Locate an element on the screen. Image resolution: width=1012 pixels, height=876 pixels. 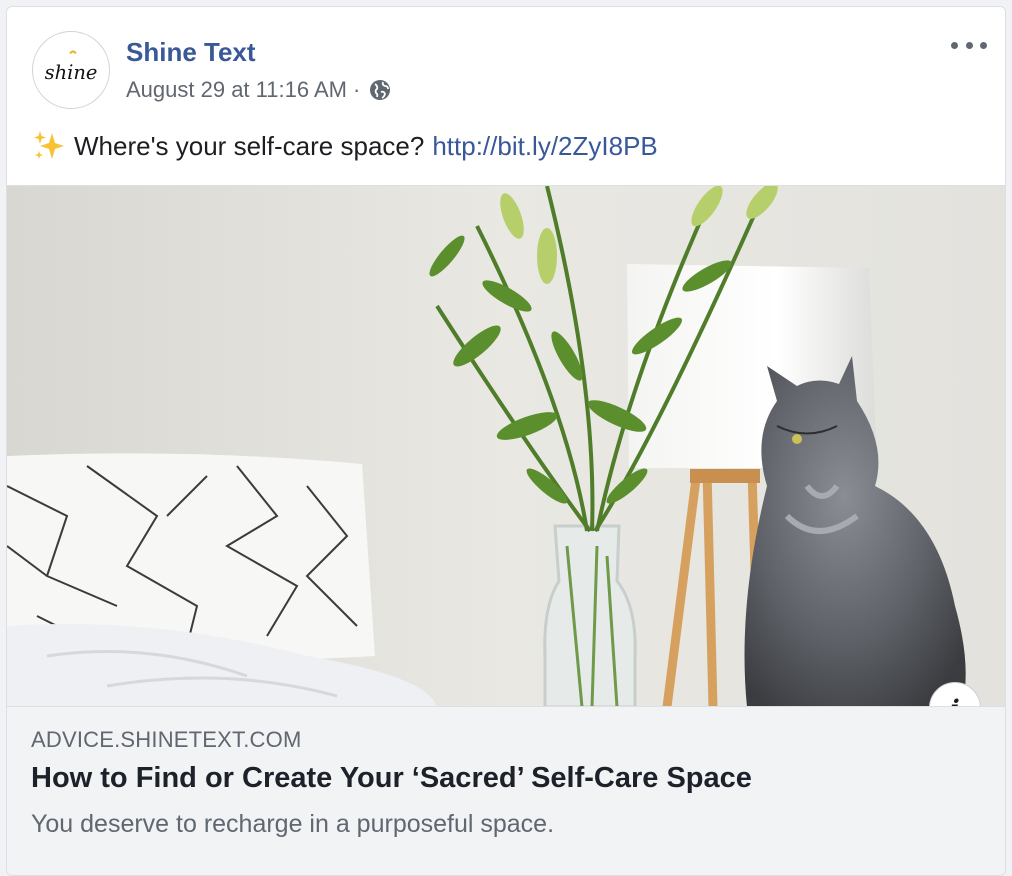
post-header: shine Shine Text August 29 at 11:16 AM · is located at coordinates (506, 62).